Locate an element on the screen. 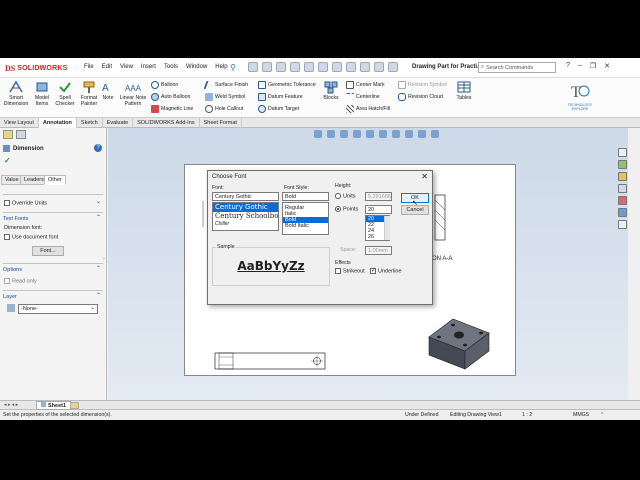 The height and width of the screenshot is (480, 640). font-style-input: Bold is located at coordinates (305, 196).